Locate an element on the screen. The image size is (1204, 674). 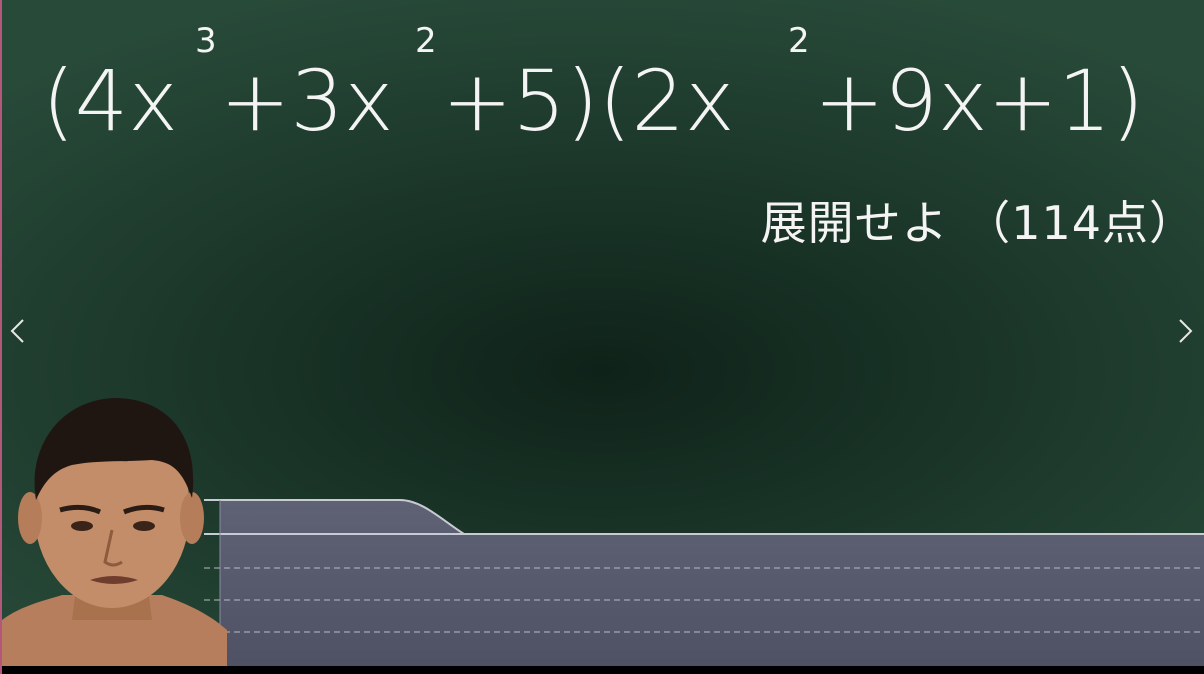
exponent-2-first: 2 is located at coordinates (426, 41).